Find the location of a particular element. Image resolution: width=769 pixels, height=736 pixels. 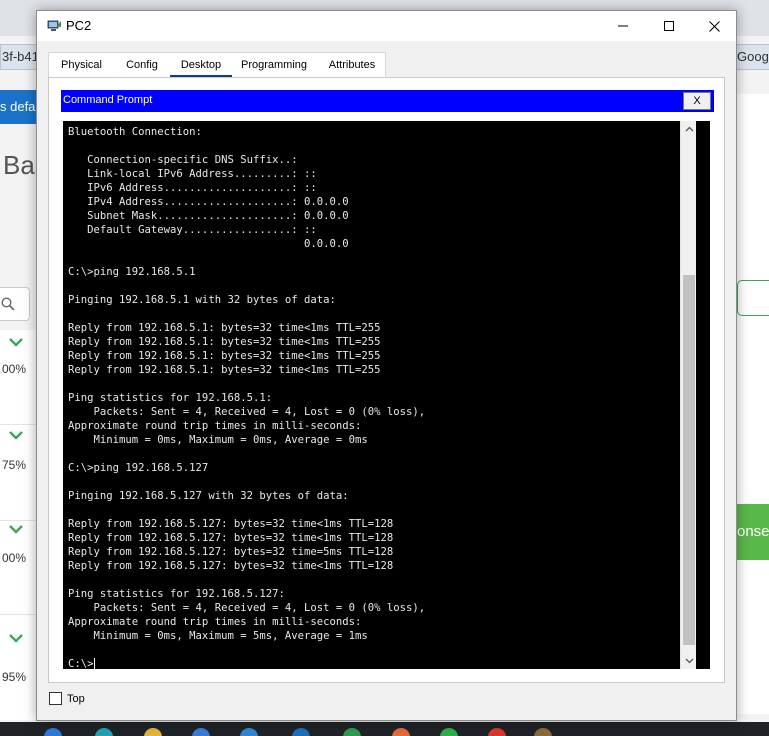

background-search-box is located at coordinates (15, 304).